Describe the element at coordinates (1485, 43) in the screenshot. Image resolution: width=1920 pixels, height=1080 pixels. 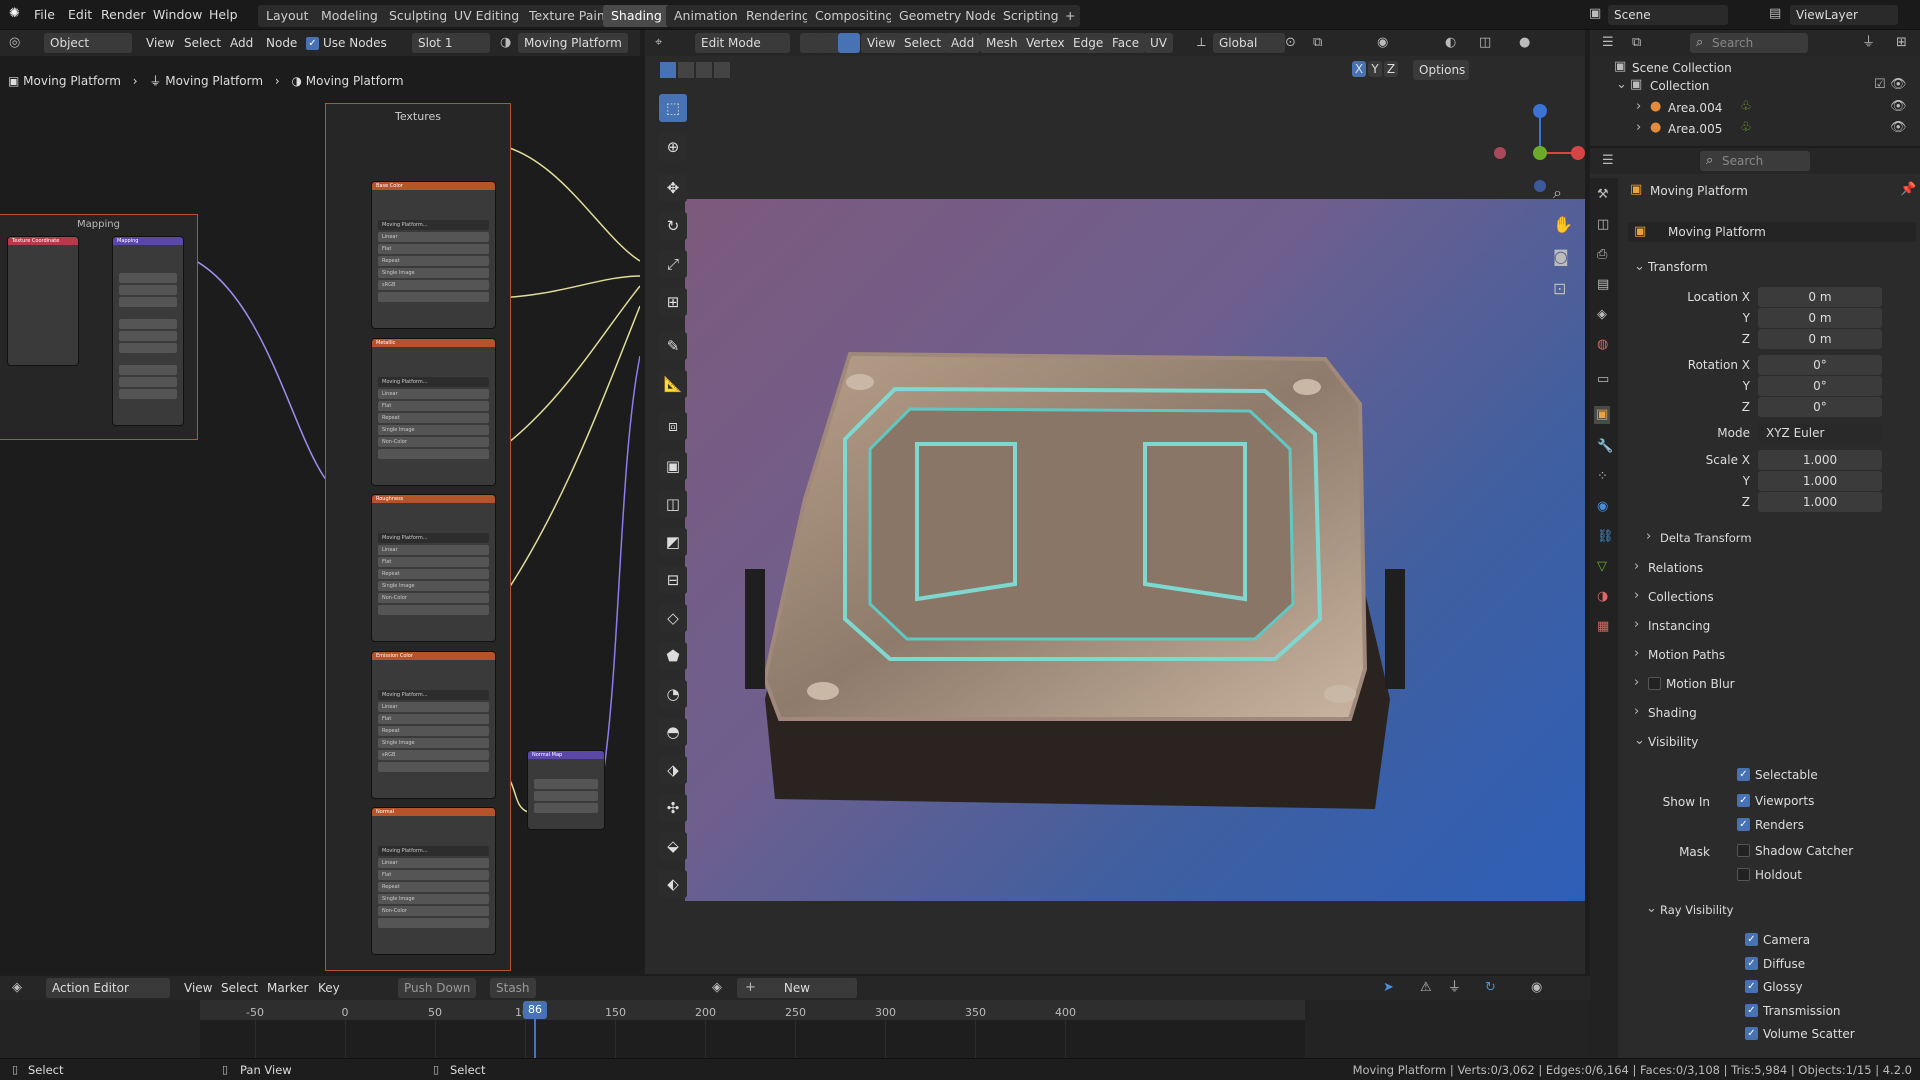
I see `xray-icon: ◫` at that location.